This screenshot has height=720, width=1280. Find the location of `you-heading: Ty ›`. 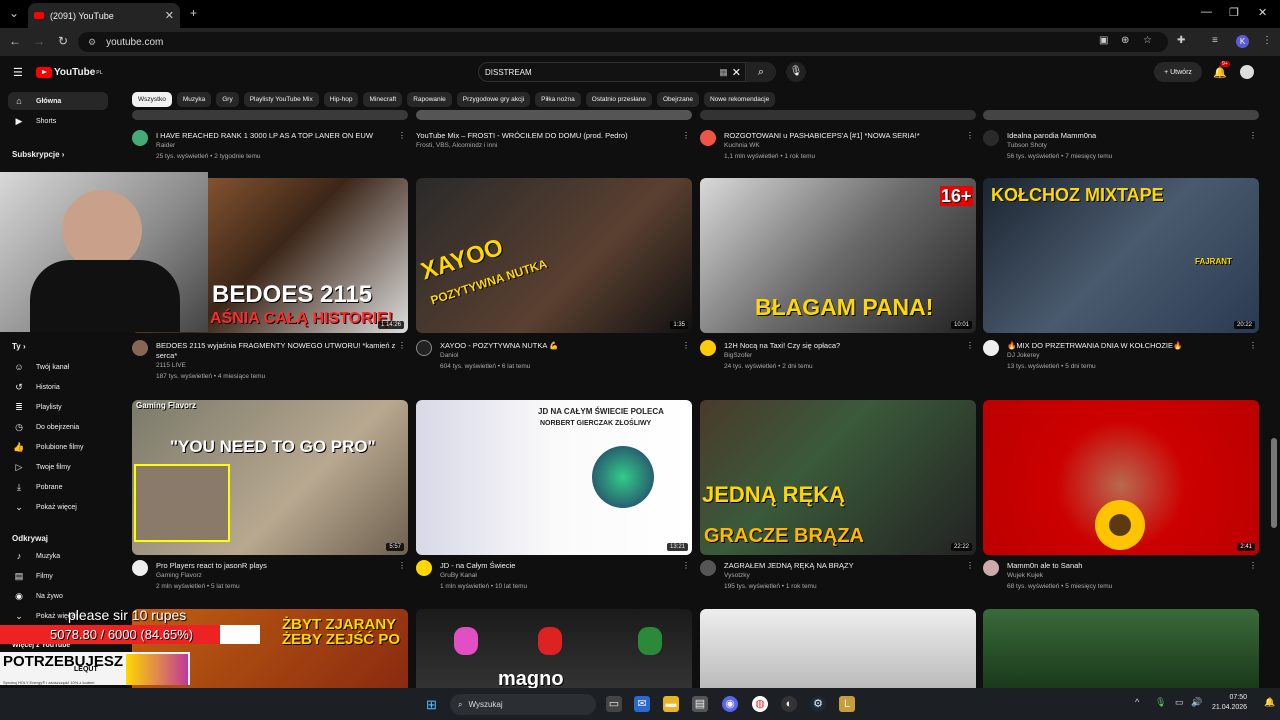

you-heading: Ty › is located at coordinates (19, 346).